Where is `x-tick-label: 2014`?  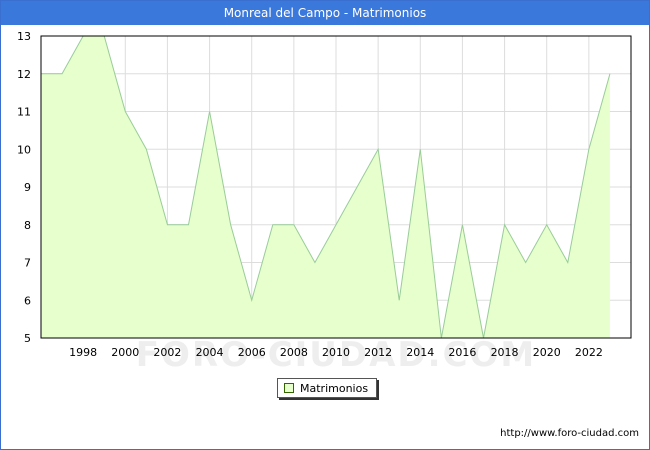
x-tick-label: 2014 is located at coordinates (420, 352).